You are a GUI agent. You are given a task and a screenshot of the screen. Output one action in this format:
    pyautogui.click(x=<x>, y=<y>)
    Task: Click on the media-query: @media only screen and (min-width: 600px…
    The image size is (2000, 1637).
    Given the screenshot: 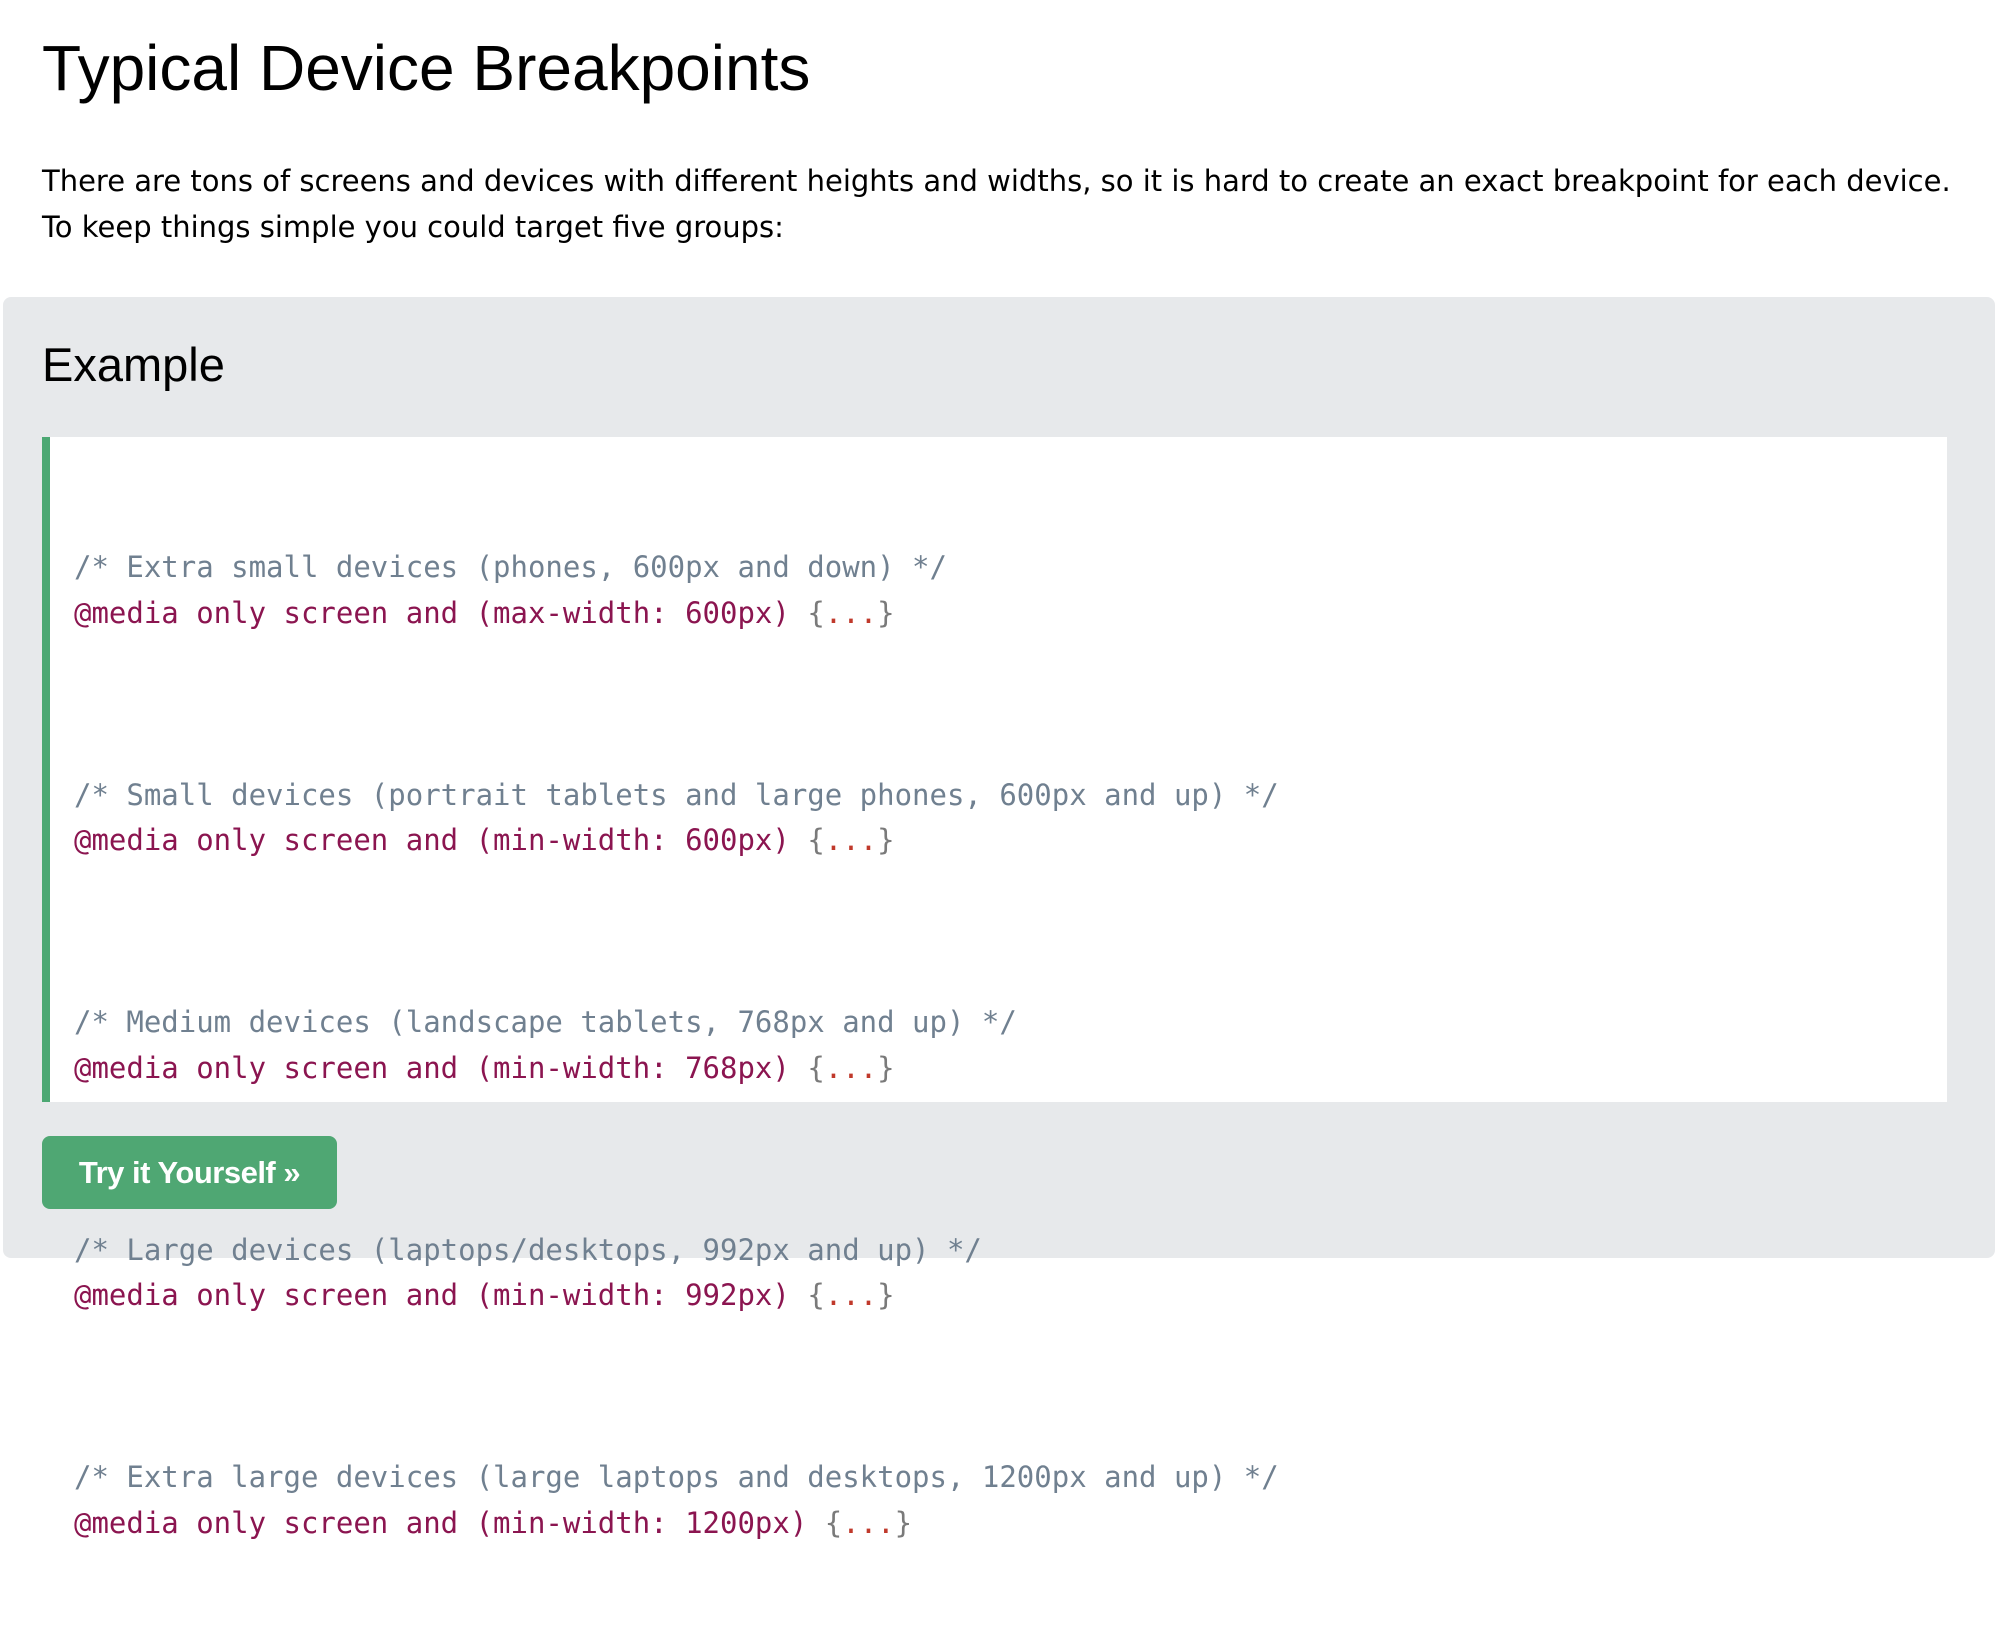 What is the action you would take?
    pyautogui.click(x=441, y=840)
    